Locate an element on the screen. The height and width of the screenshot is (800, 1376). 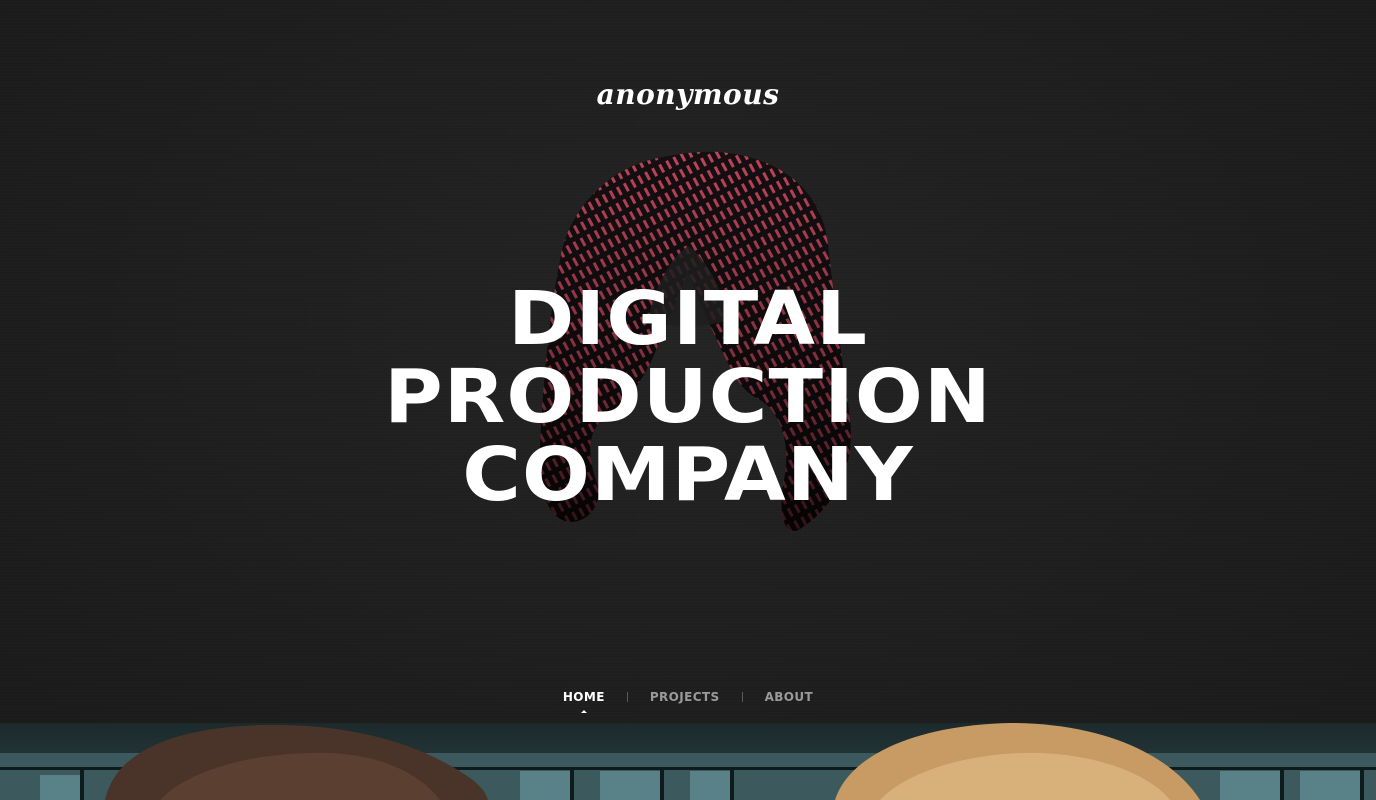
nav-item-projects: PROJECTS is located at coordinates (685, 697).